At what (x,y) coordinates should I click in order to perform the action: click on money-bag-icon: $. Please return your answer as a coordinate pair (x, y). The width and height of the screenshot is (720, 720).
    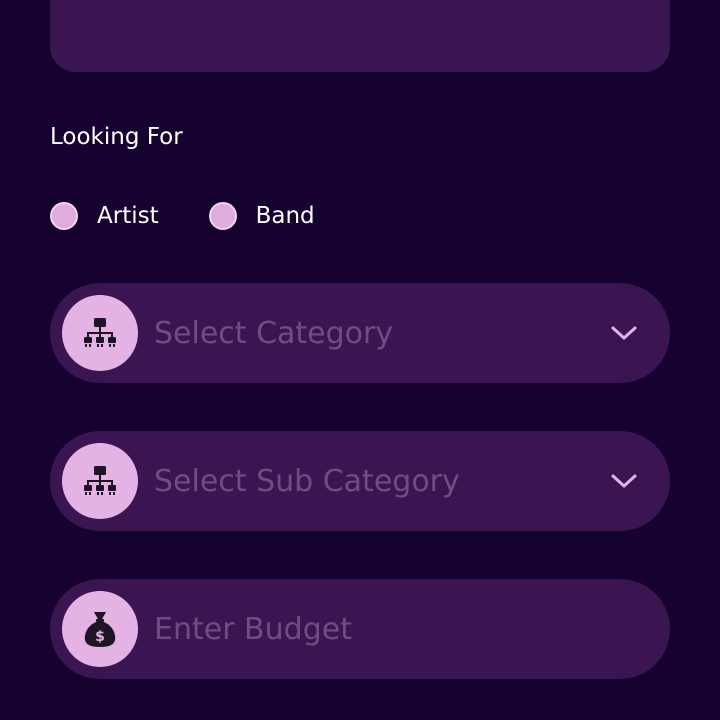
    Looking at the image, I should click on (100, 629).